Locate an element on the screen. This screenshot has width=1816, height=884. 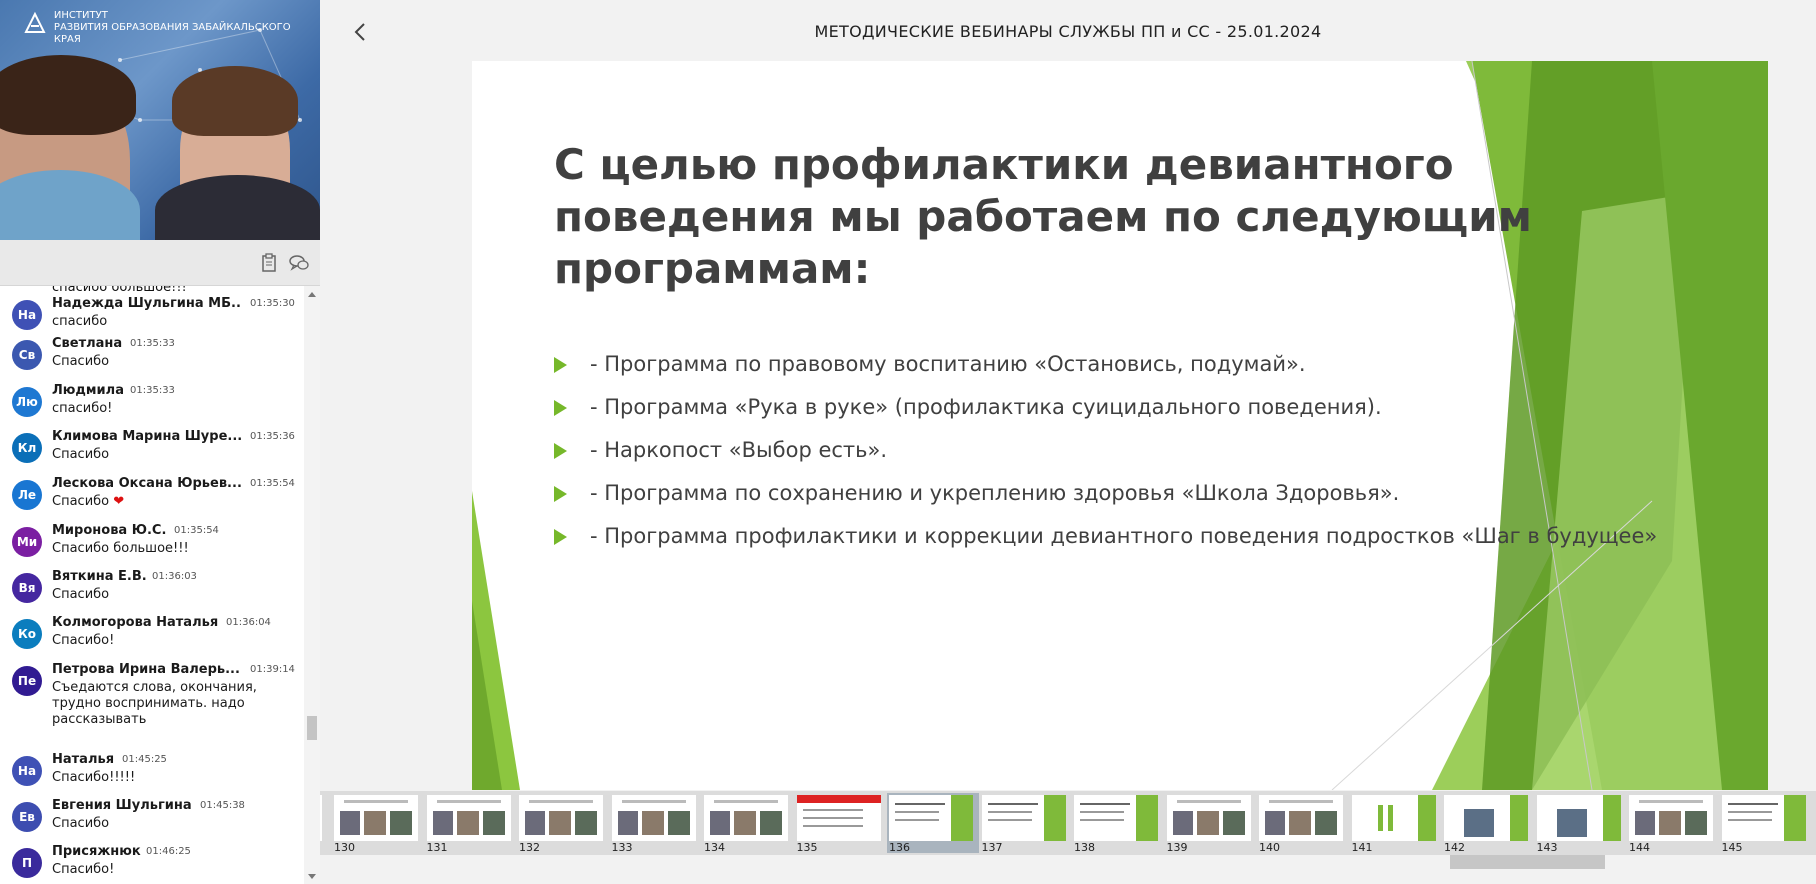
slide-thumbnail: 141 is located at coordinates (1396, 823).